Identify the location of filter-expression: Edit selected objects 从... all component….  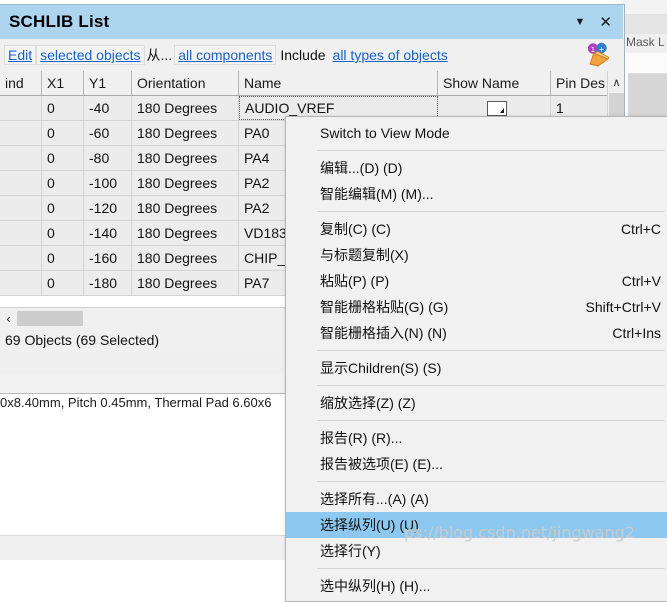
(227, 55).